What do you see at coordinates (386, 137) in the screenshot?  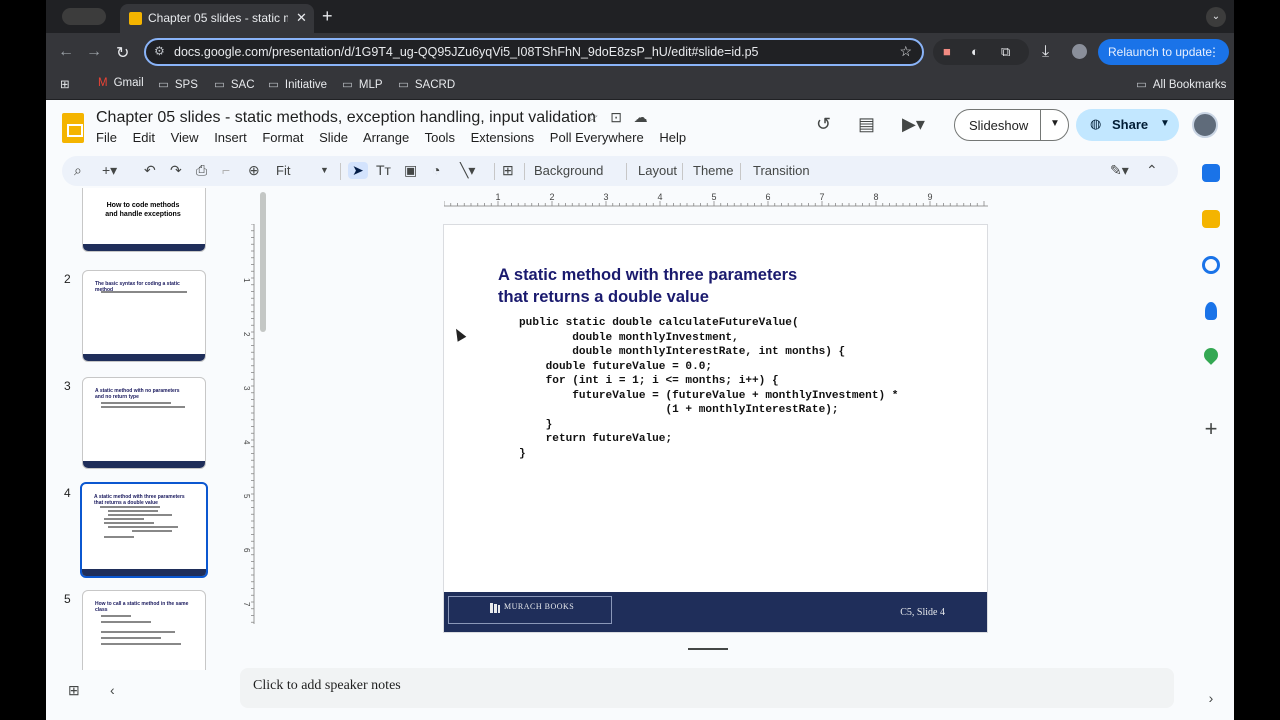 I see `menu-arrange: Arrange` at bounding box center [386, 137].